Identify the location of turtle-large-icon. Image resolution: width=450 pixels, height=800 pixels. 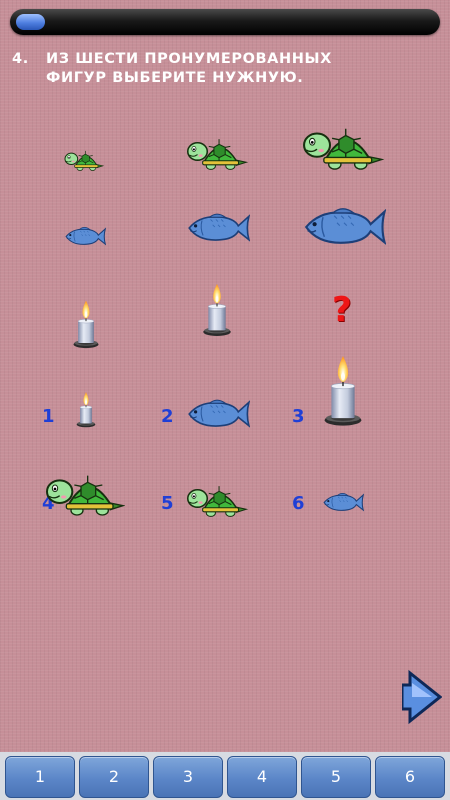
(343, 146).